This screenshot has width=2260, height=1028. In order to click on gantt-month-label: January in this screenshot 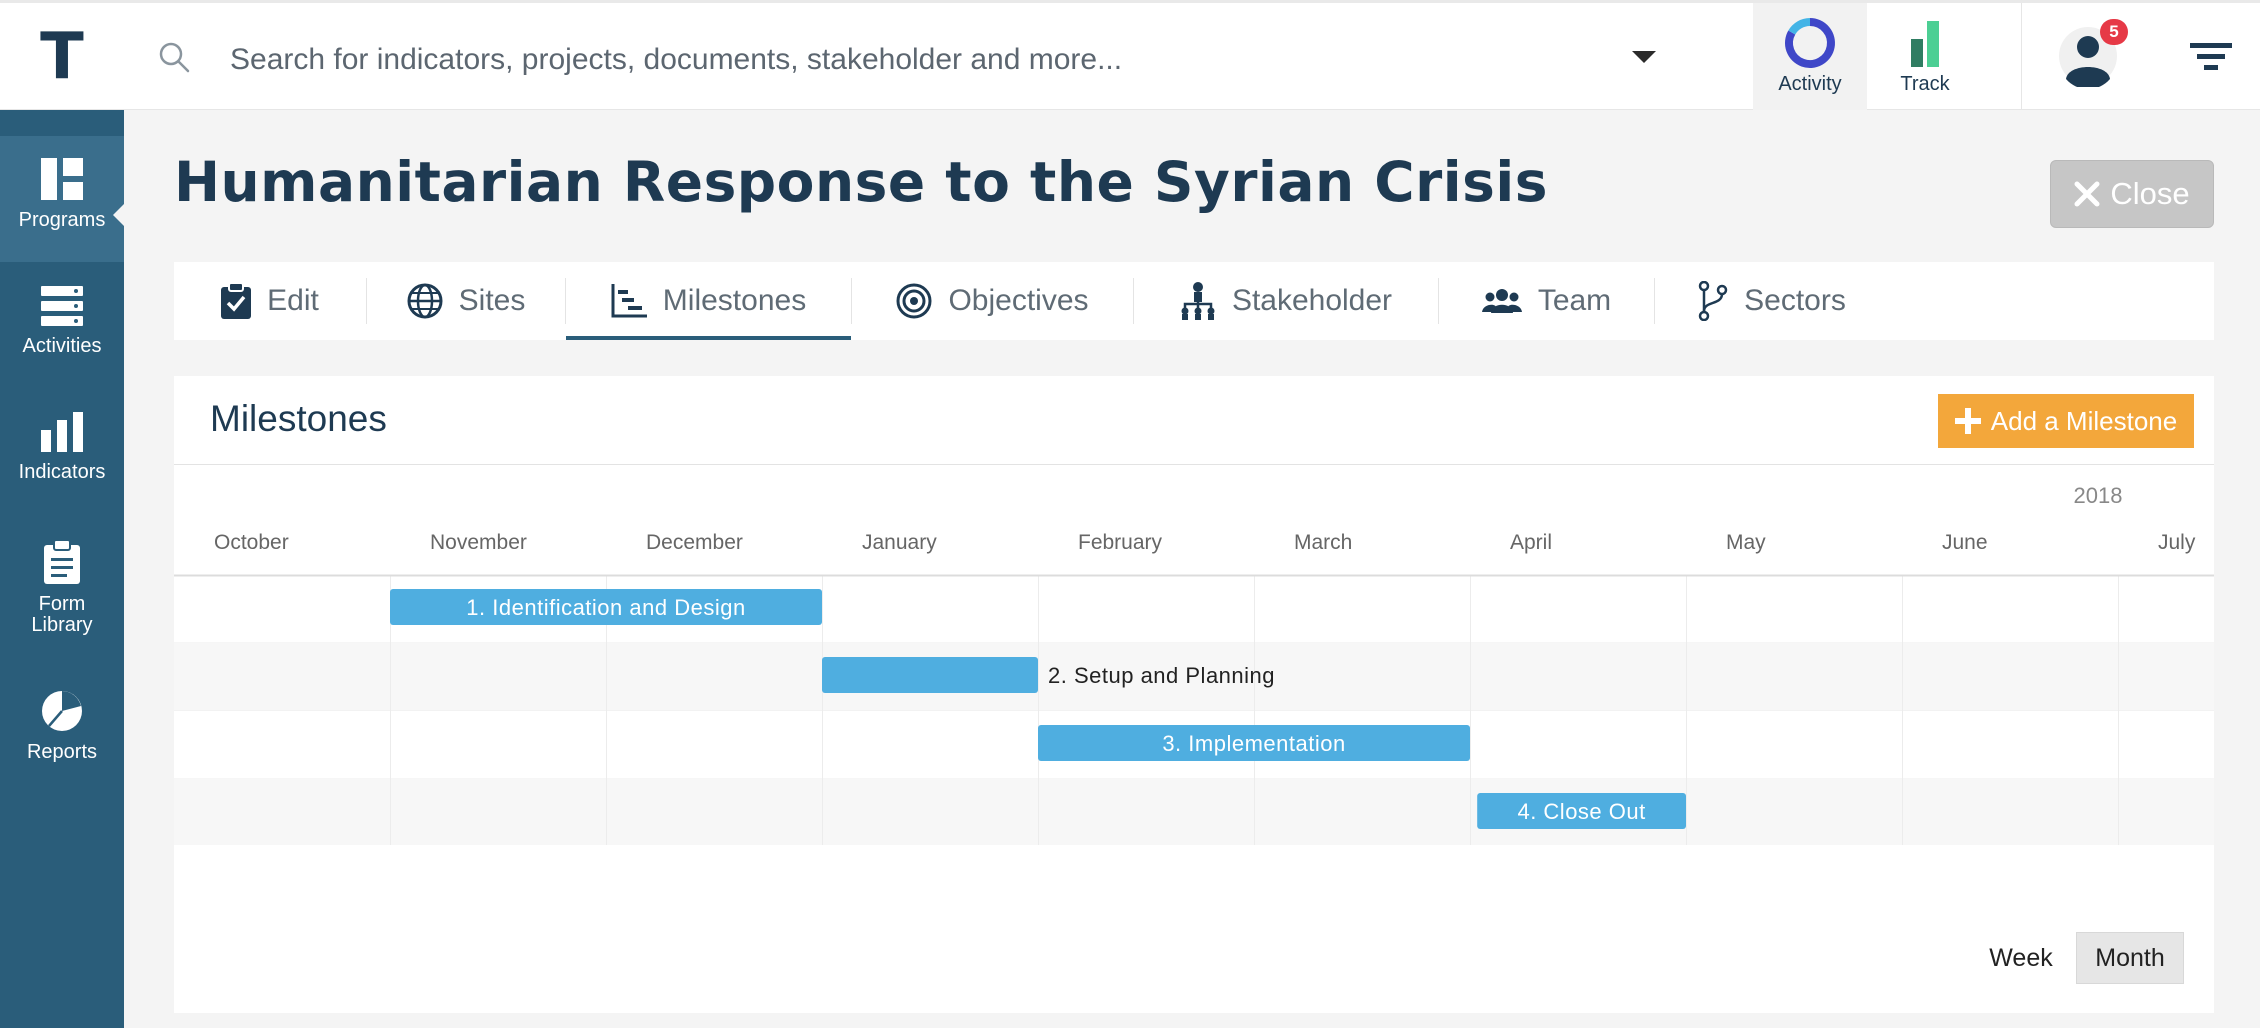, I will do `click(899, 542)`.